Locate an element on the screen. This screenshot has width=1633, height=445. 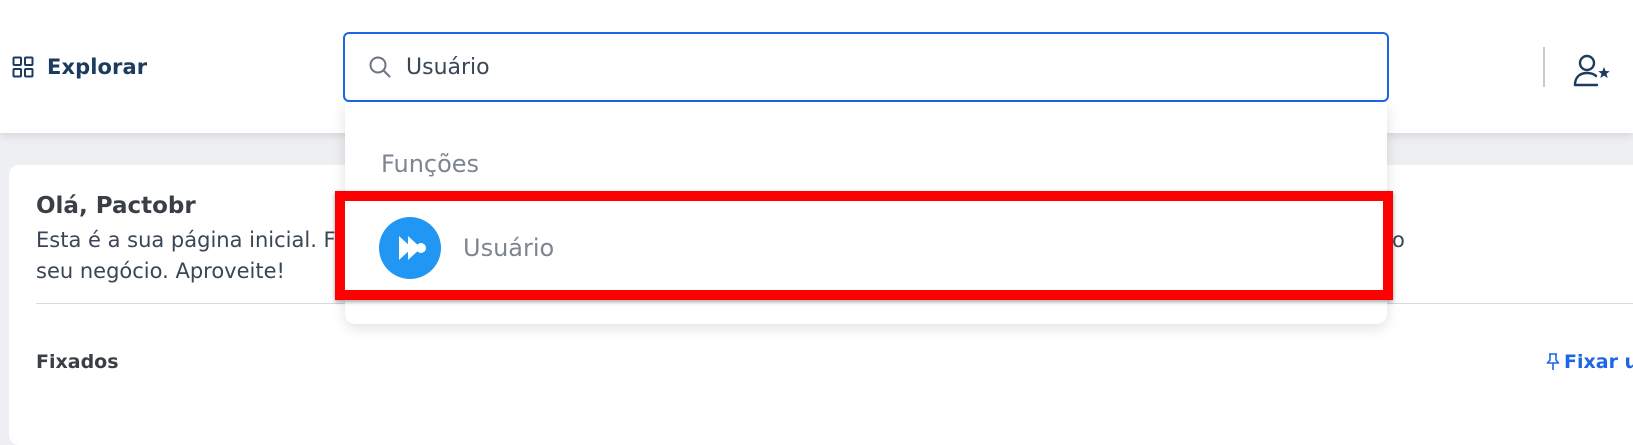
pin-link: Fixar u is located at coordinates (1589, 362).